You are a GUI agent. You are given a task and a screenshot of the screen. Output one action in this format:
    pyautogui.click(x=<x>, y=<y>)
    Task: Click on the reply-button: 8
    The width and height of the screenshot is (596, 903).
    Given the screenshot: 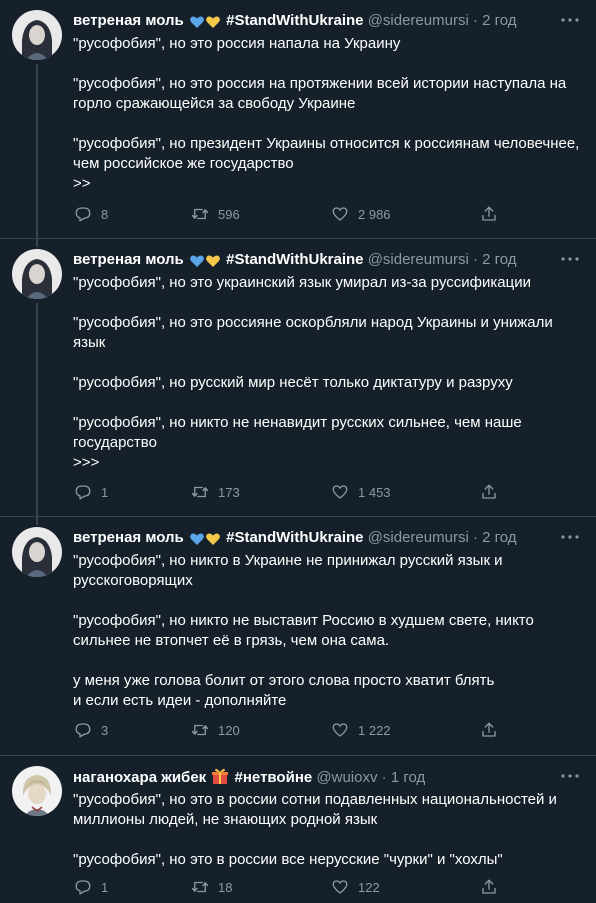 What is the action you would take?
    pyautogui.click(x=90, y=214)
    